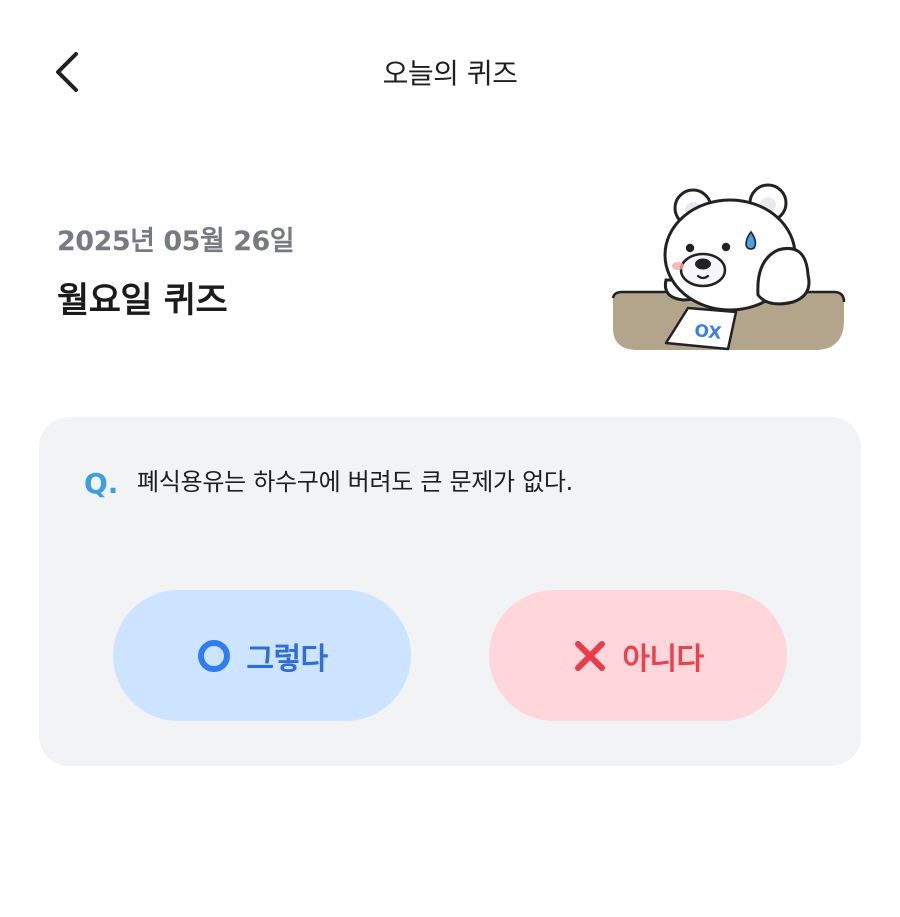  I want to click on no-button: 아니다, so click(638, 655).